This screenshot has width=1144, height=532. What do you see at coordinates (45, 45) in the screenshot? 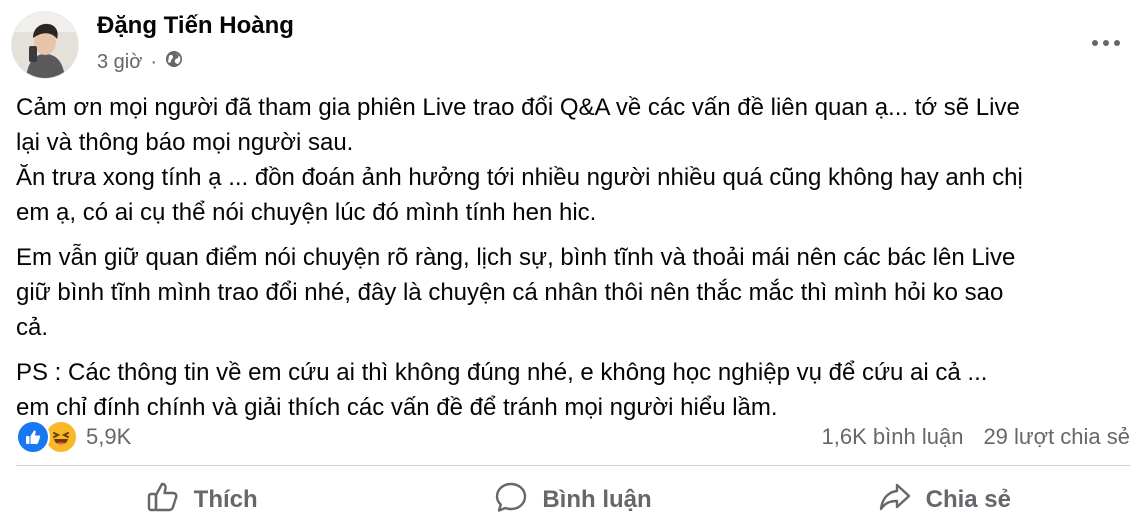
I see `author-avatar` at bounding box center [45, 45].